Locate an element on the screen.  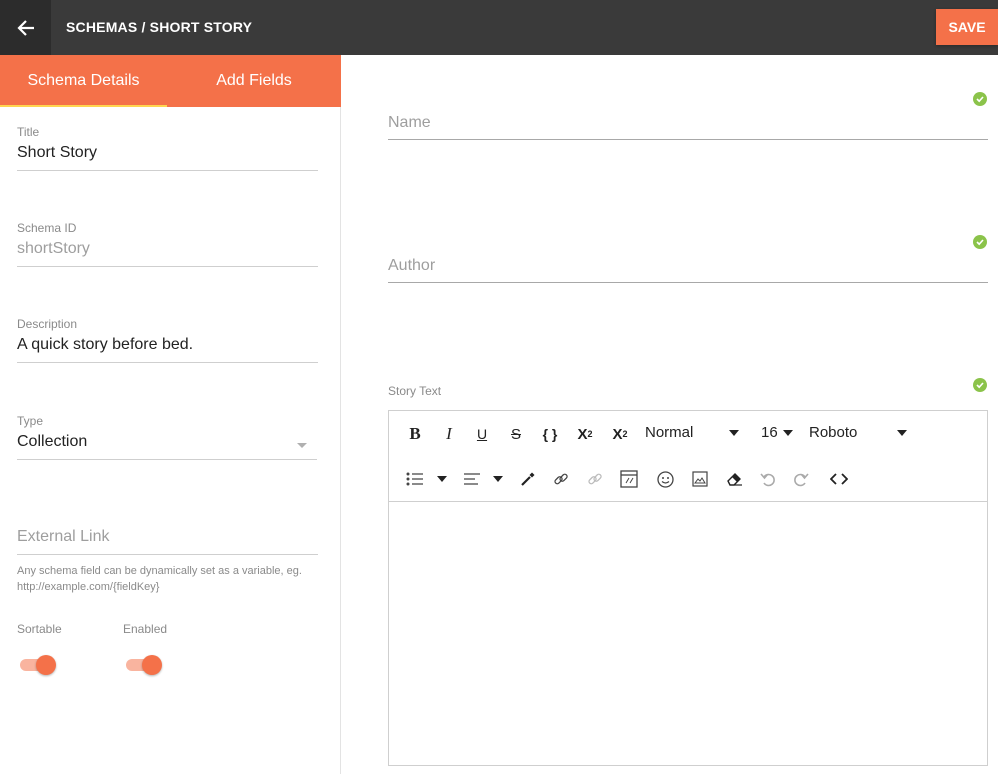
back-button is located at coordinates (25, 27).